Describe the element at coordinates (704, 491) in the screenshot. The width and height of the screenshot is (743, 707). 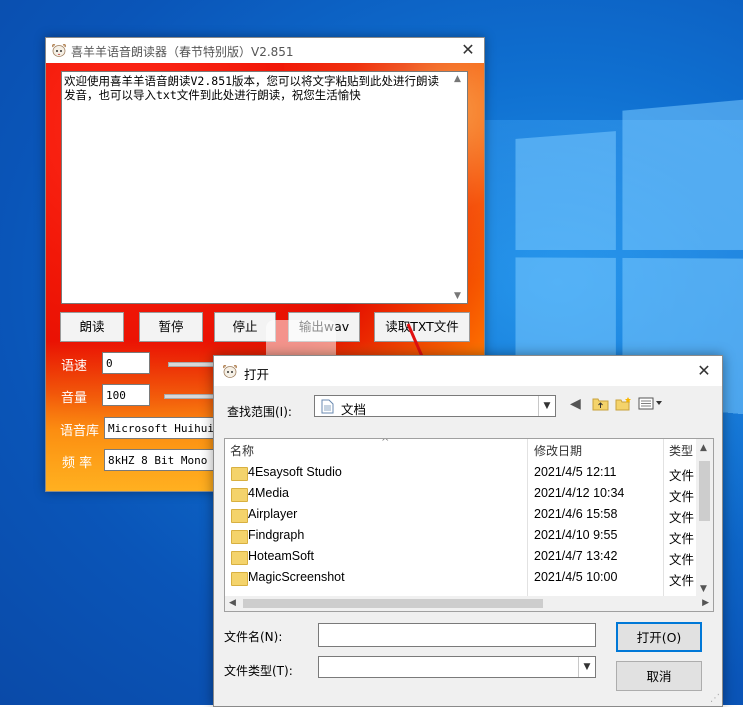
I see `vscroll-thumb` at that location.